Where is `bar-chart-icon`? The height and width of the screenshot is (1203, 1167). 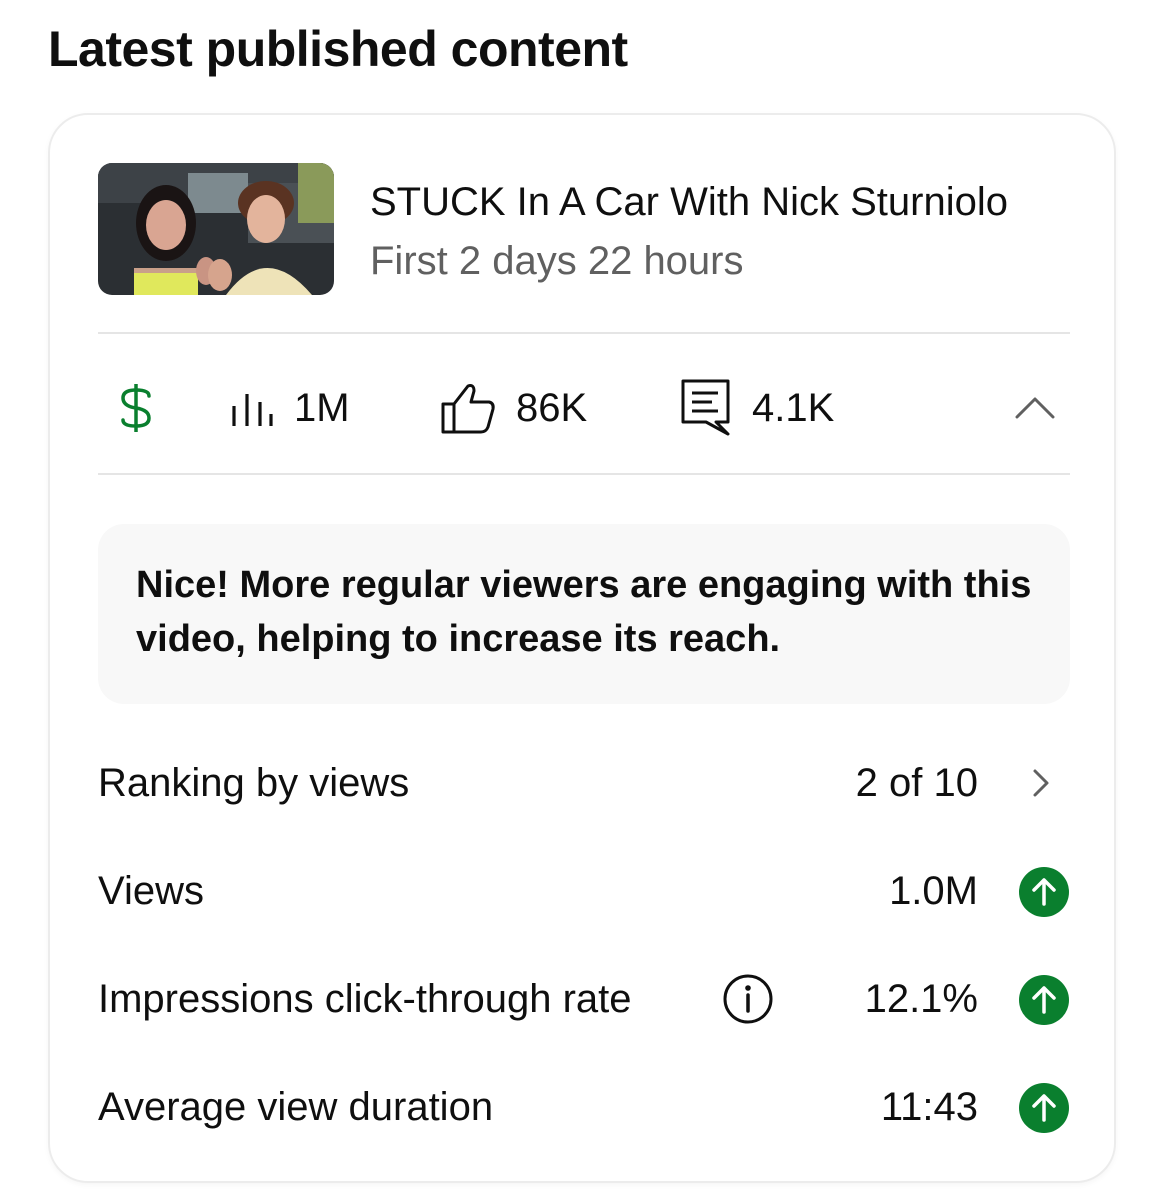
bar-chart-icon is located at coordinates (252, 408).